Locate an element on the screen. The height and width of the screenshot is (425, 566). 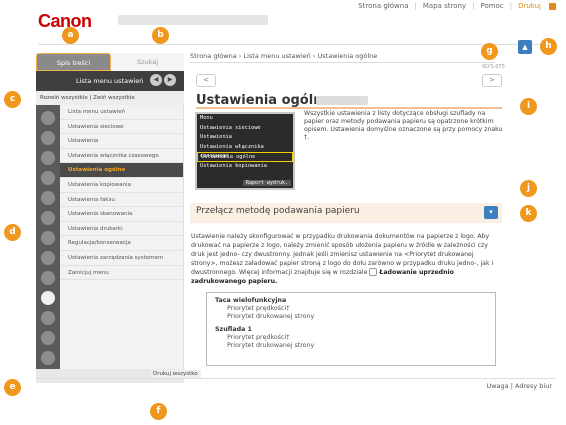
collapse-all-link: Zwiń wszystkie is located at coordinates (114, 98).